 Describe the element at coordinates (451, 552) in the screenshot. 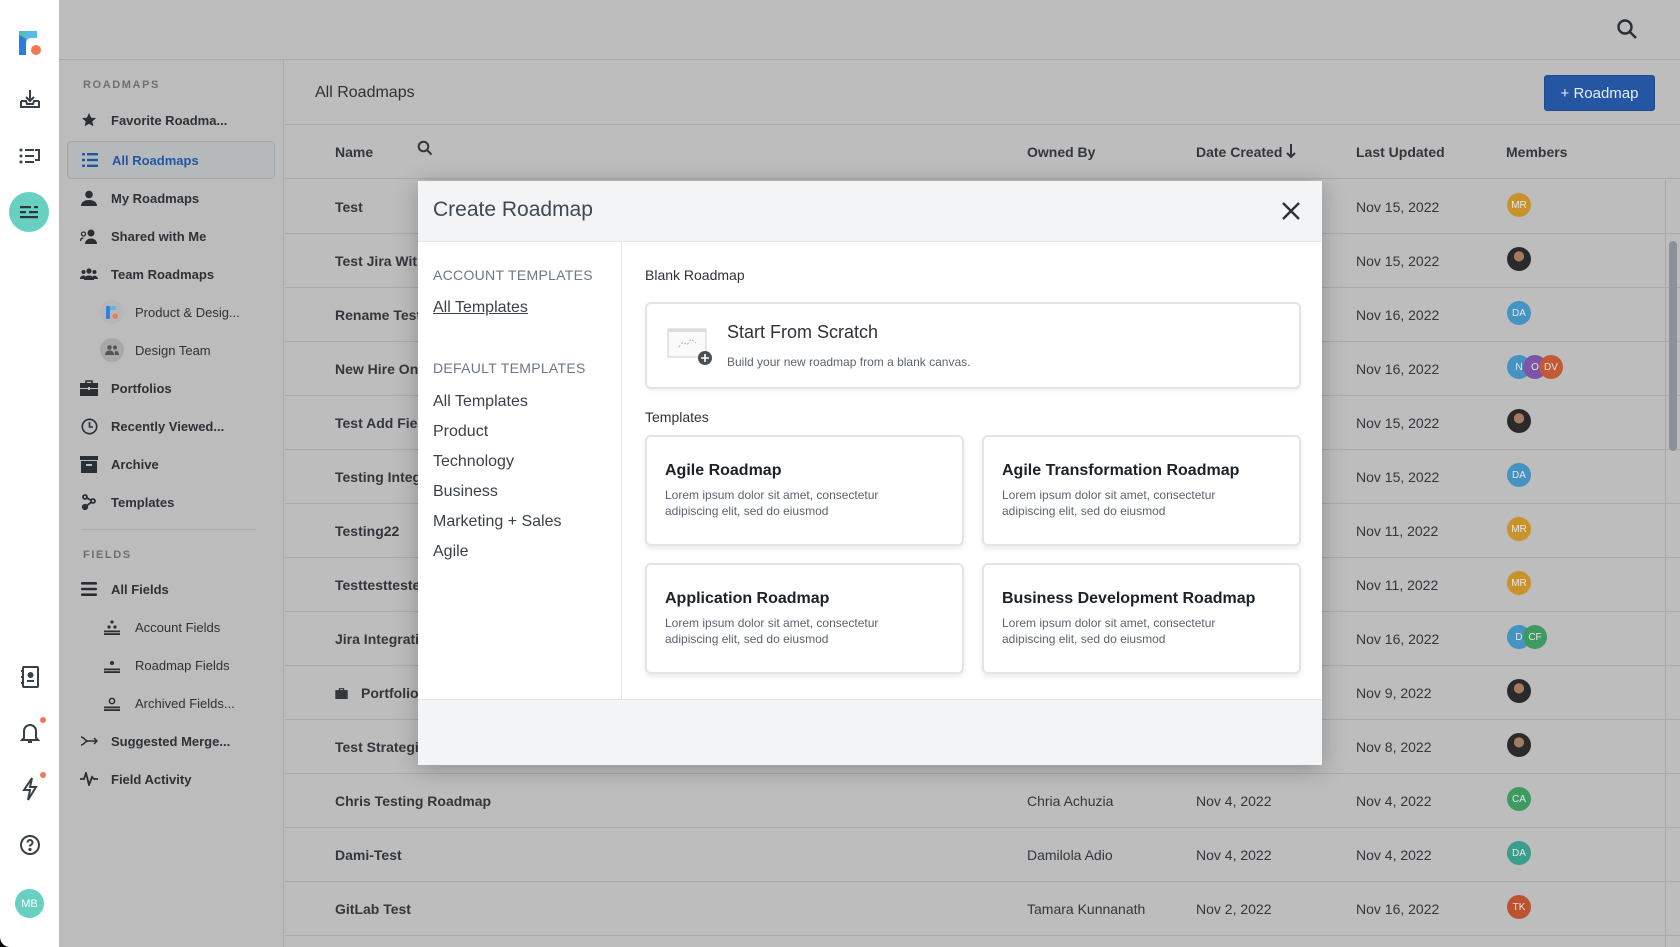

I see `category-agile: Agile` at that location.